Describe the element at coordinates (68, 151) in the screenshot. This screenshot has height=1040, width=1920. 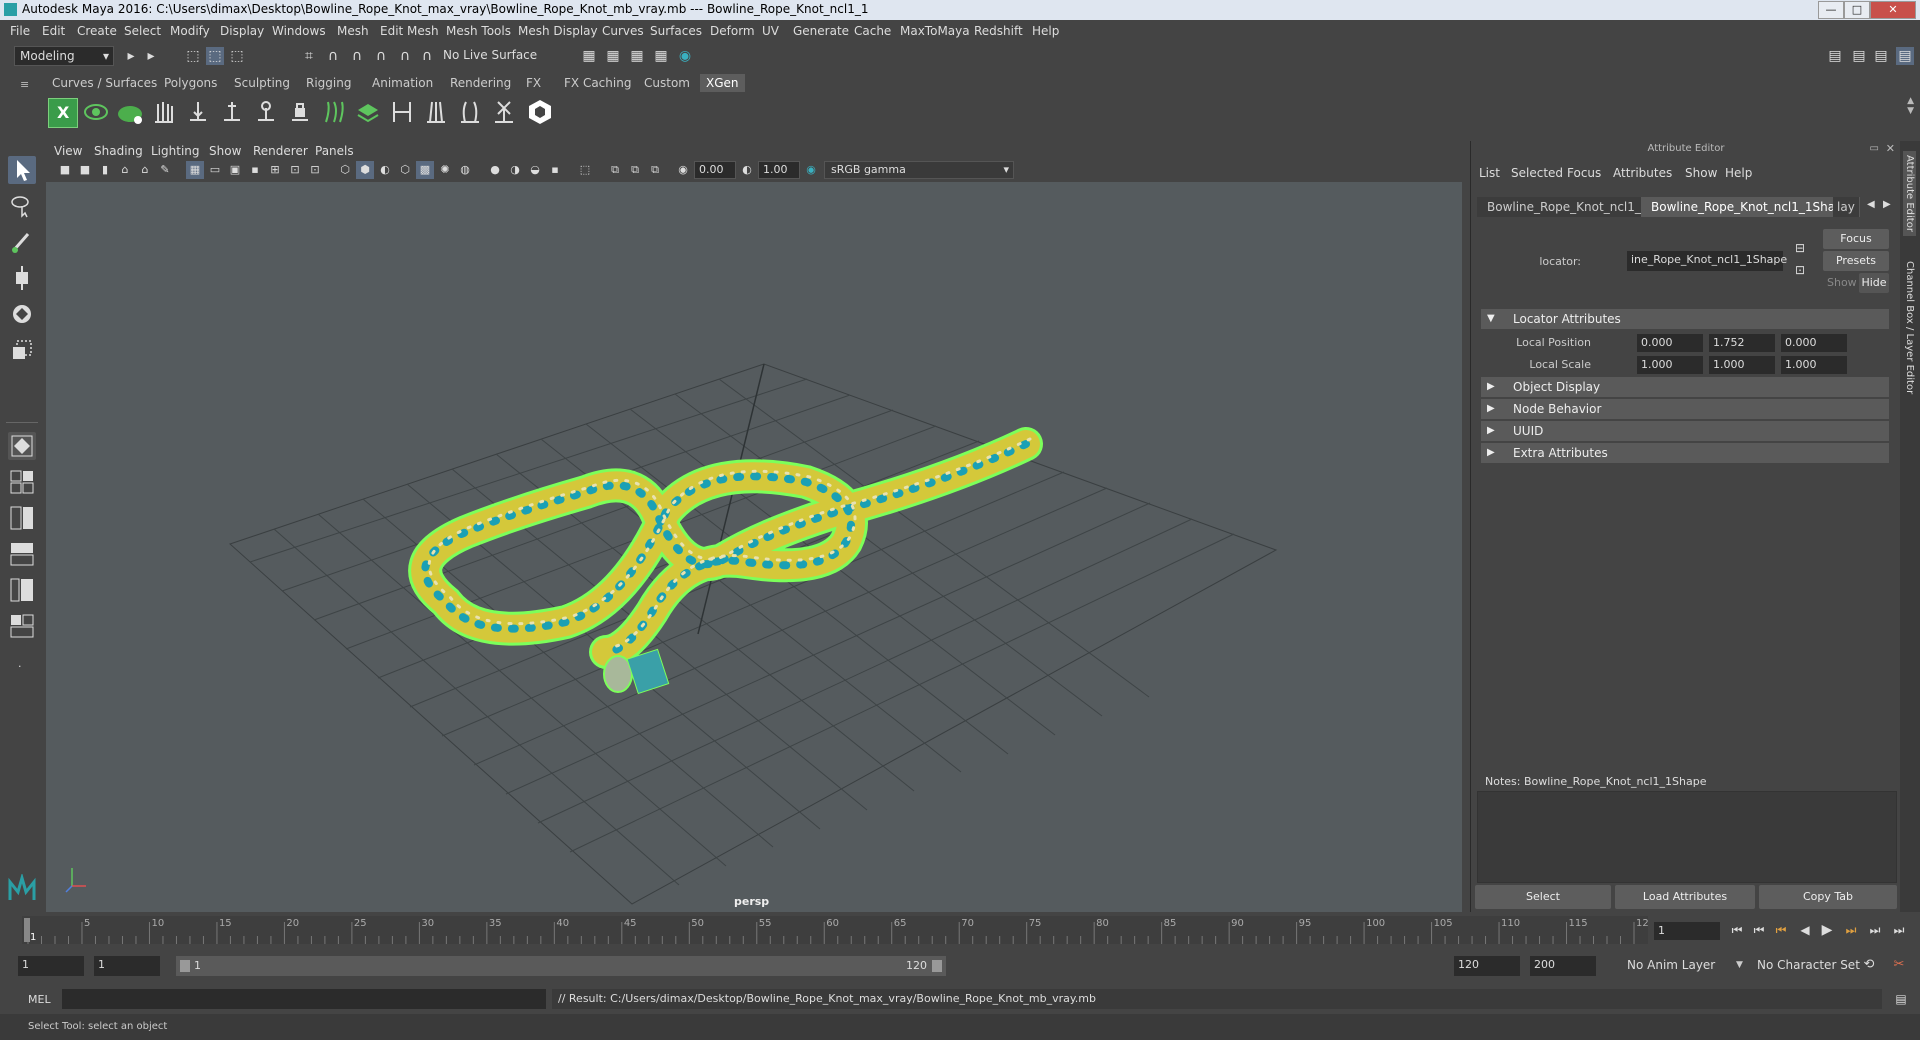
I see `viewport-menu-view: View` at that location.